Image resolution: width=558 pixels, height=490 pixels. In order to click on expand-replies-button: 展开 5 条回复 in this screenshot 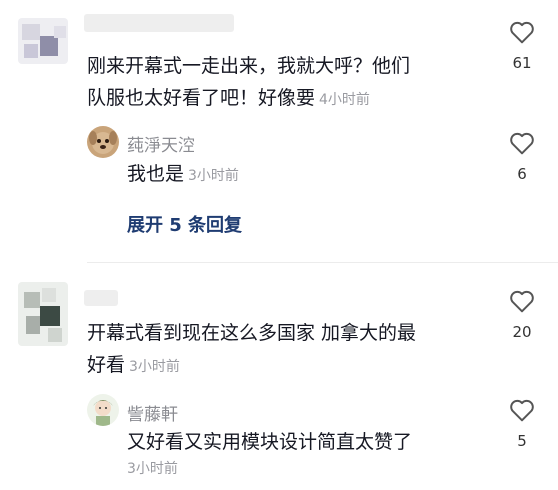, I will do `click(184, 224)`.